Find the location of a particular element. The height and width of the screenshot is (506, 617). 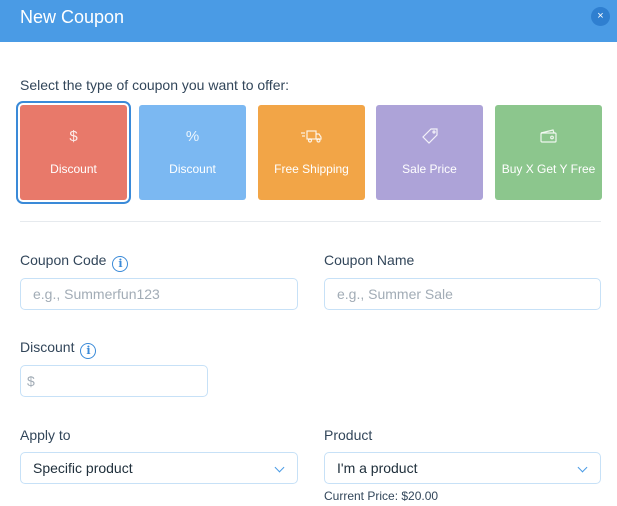

coupon-code-label: Coupon Code i is located at coordinates (74, 262).